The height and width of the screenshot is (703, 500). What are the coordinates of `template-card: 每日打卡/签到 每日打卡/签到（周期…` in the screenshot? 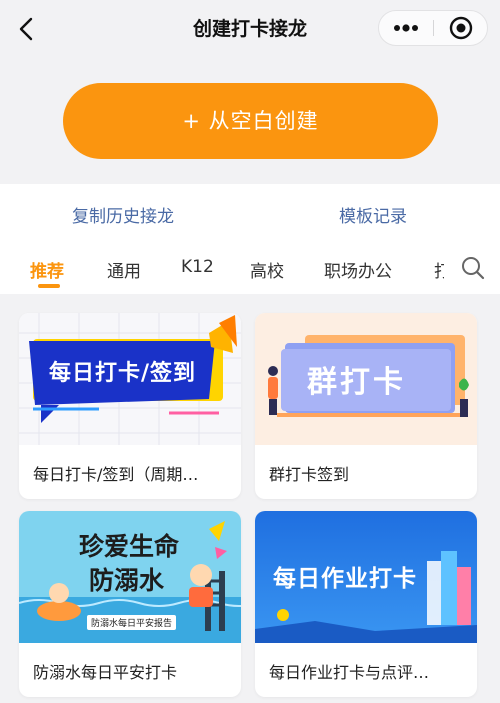 It's located at (130, 406).